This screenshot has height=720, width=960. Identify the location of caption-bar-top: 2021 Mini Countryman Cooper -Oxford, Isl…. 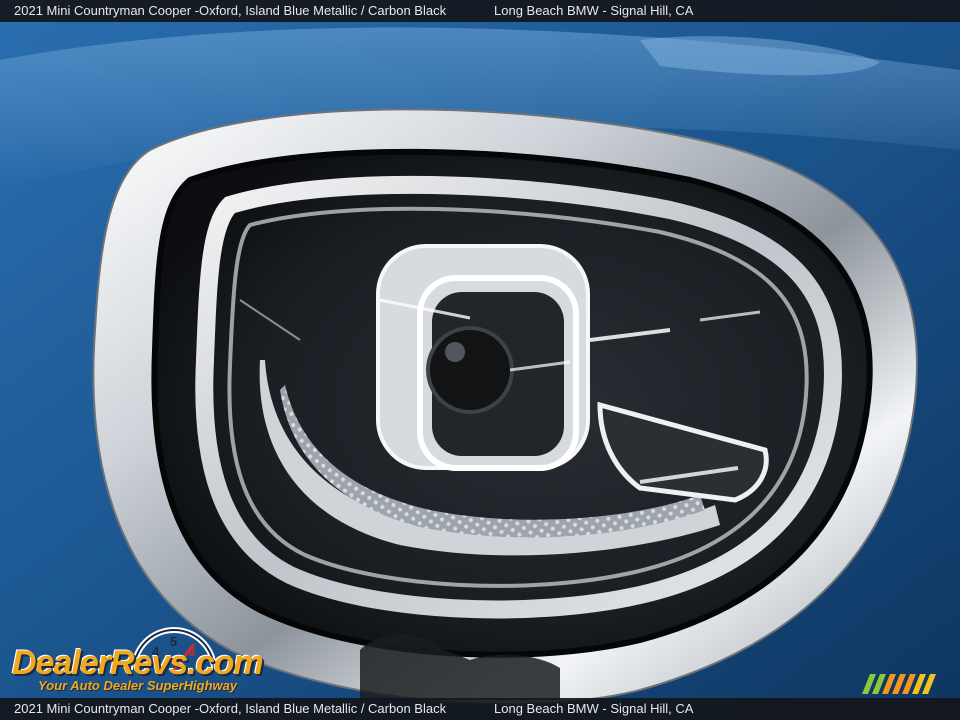
(480, 11).